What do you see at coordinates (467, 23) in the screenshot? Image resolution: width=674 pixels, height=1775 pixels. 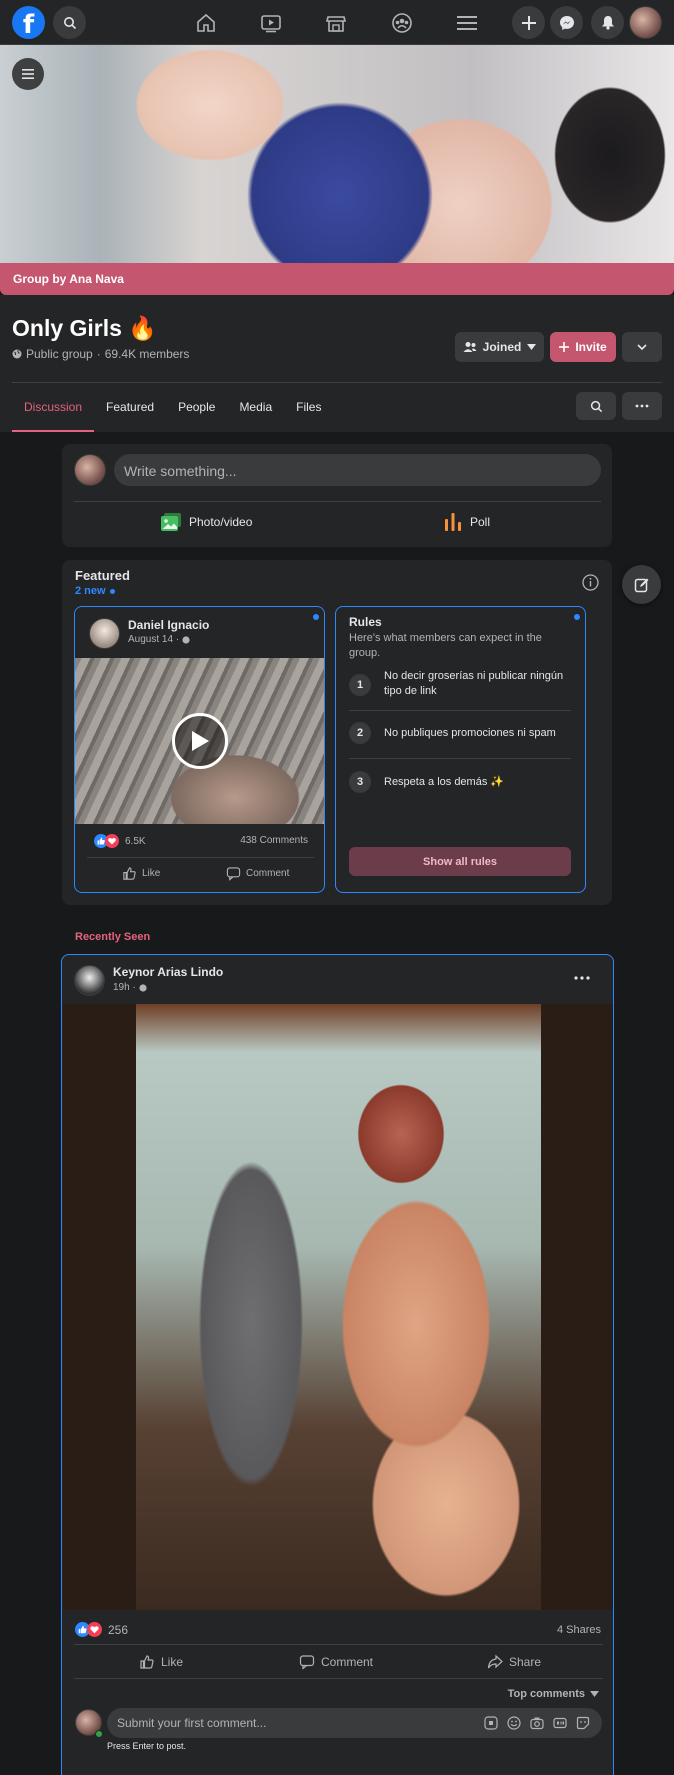 I see `menu-icon` at bounding box center [467, 23].